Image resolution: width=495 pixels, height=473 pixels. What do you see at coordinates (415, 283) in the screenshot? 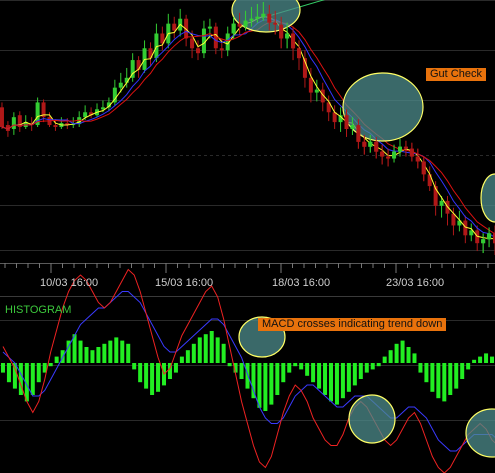
I see `x-tick-label-3: 23/03 16:00` at bounding box center [415, 283].